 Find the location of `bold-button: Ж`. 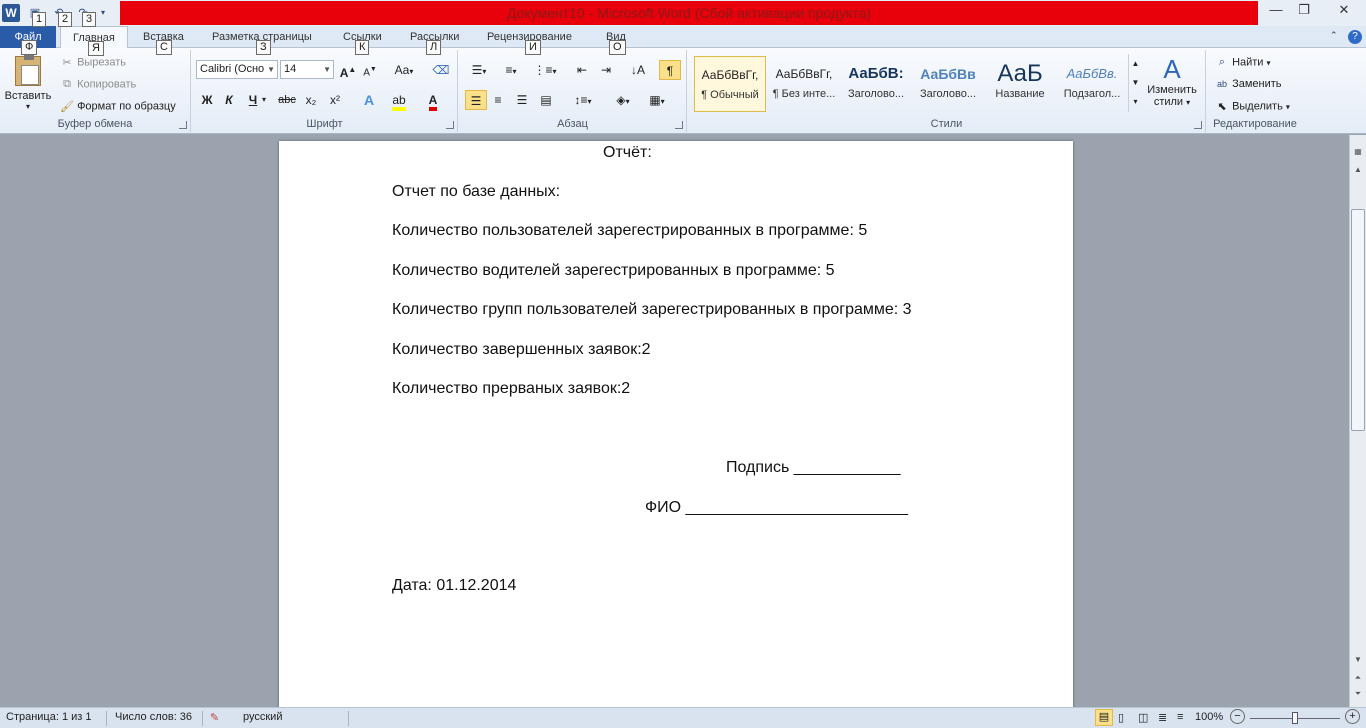

bold-button: Ж is located at coordinates (207, 100).